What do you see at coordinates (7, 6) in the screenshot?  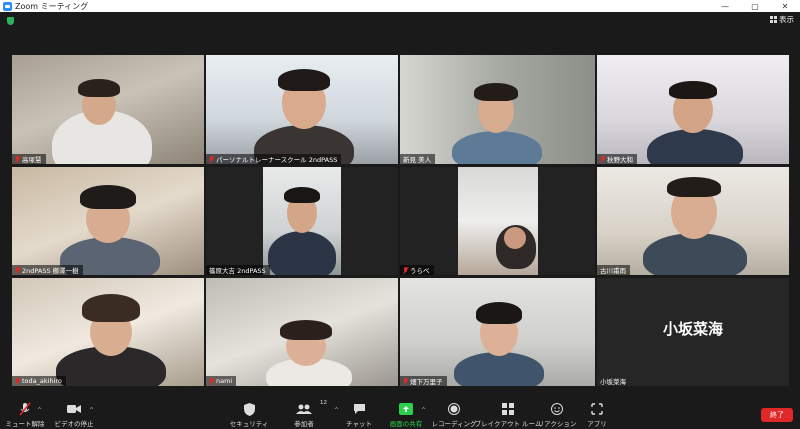 I see `zoom-logo-icon` at bounding box center [7, 6].